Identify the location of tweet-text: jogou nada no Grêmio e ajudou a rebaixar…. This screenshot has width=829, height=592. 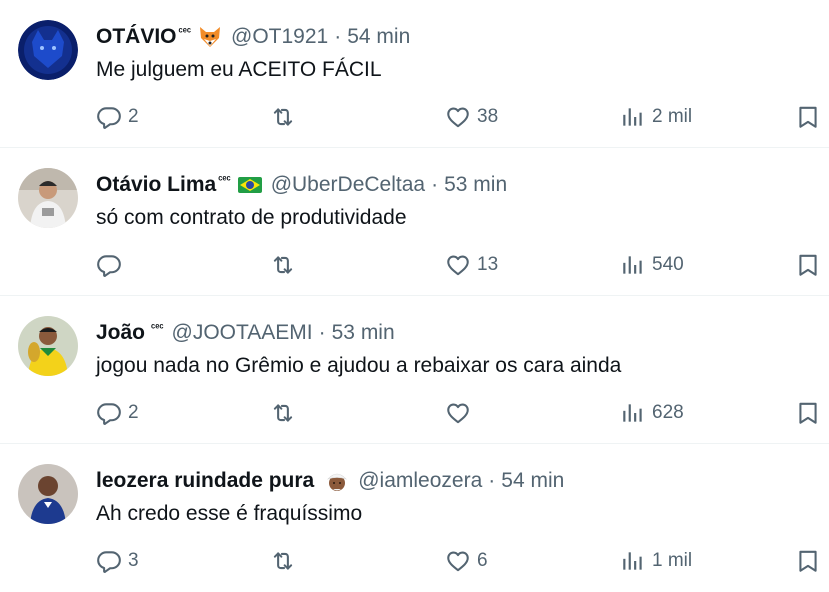
(359, 365).